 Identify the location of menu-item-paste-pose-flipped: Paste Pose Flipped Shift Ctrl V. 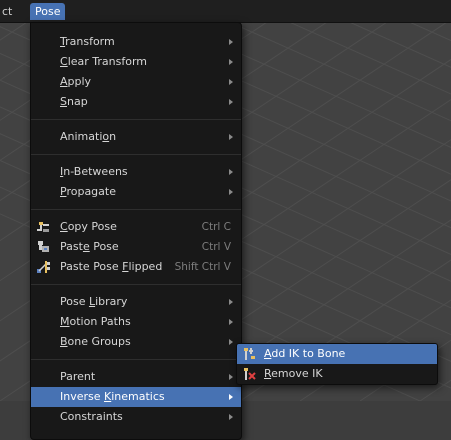
(136, 267).